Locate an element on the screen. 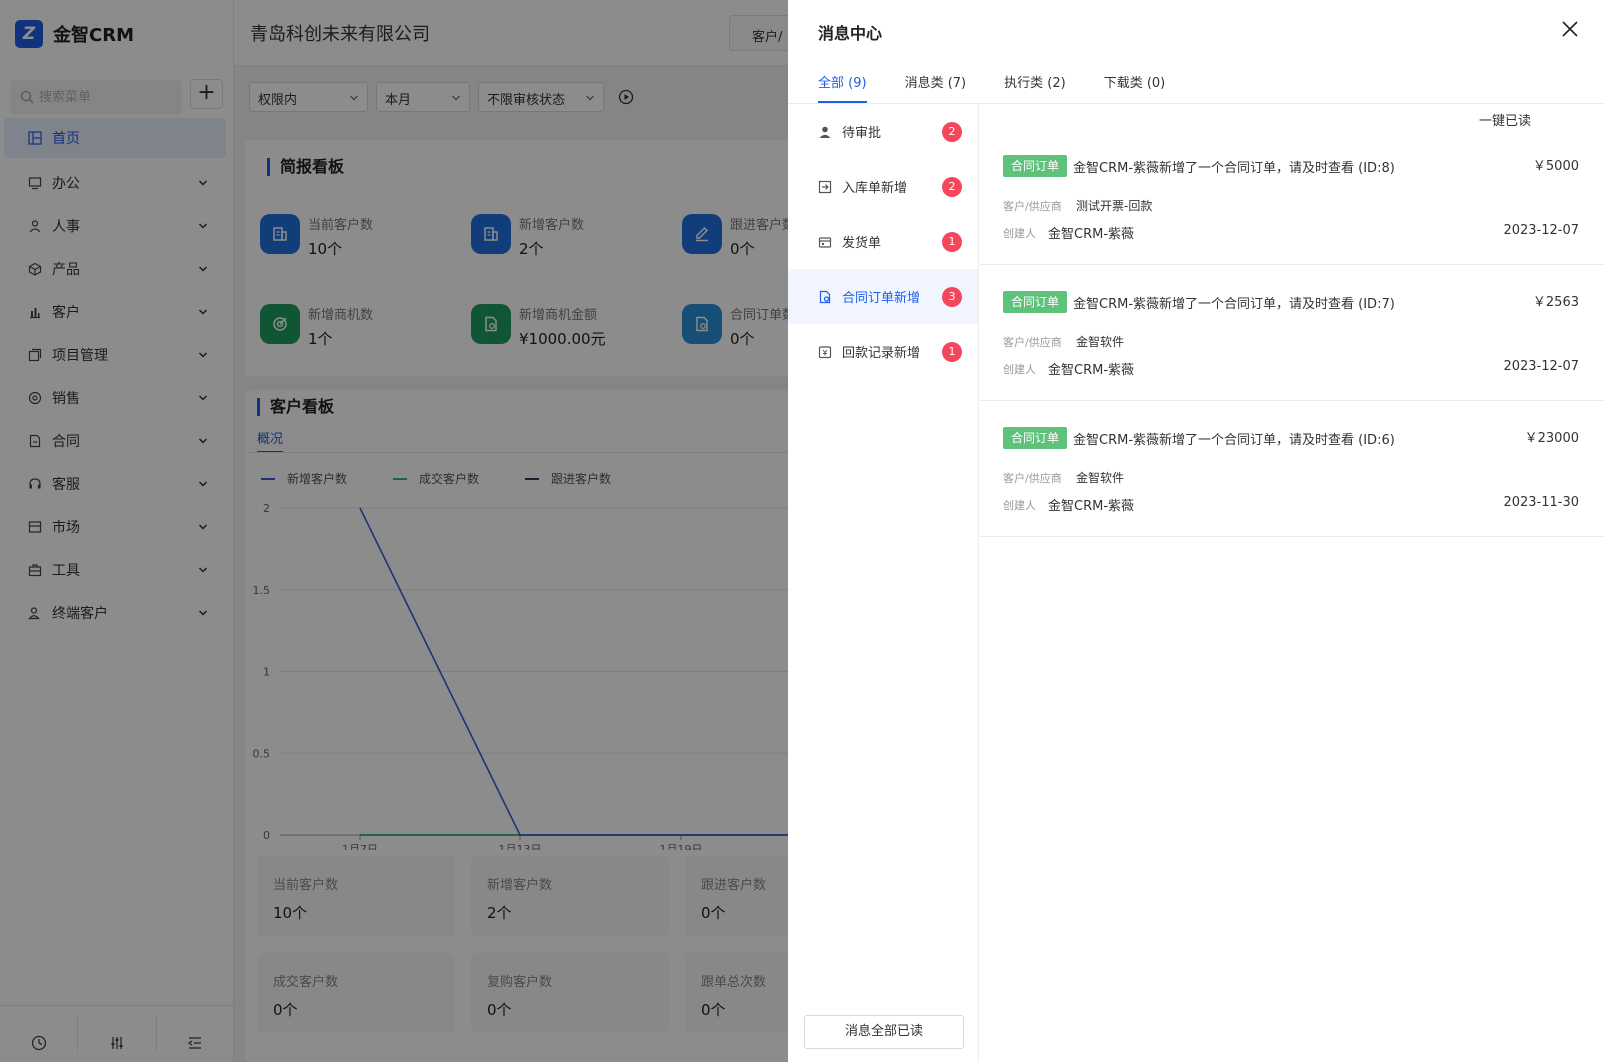  customer-value: 测试开票-回款 is located at coordinates (1114, 206).